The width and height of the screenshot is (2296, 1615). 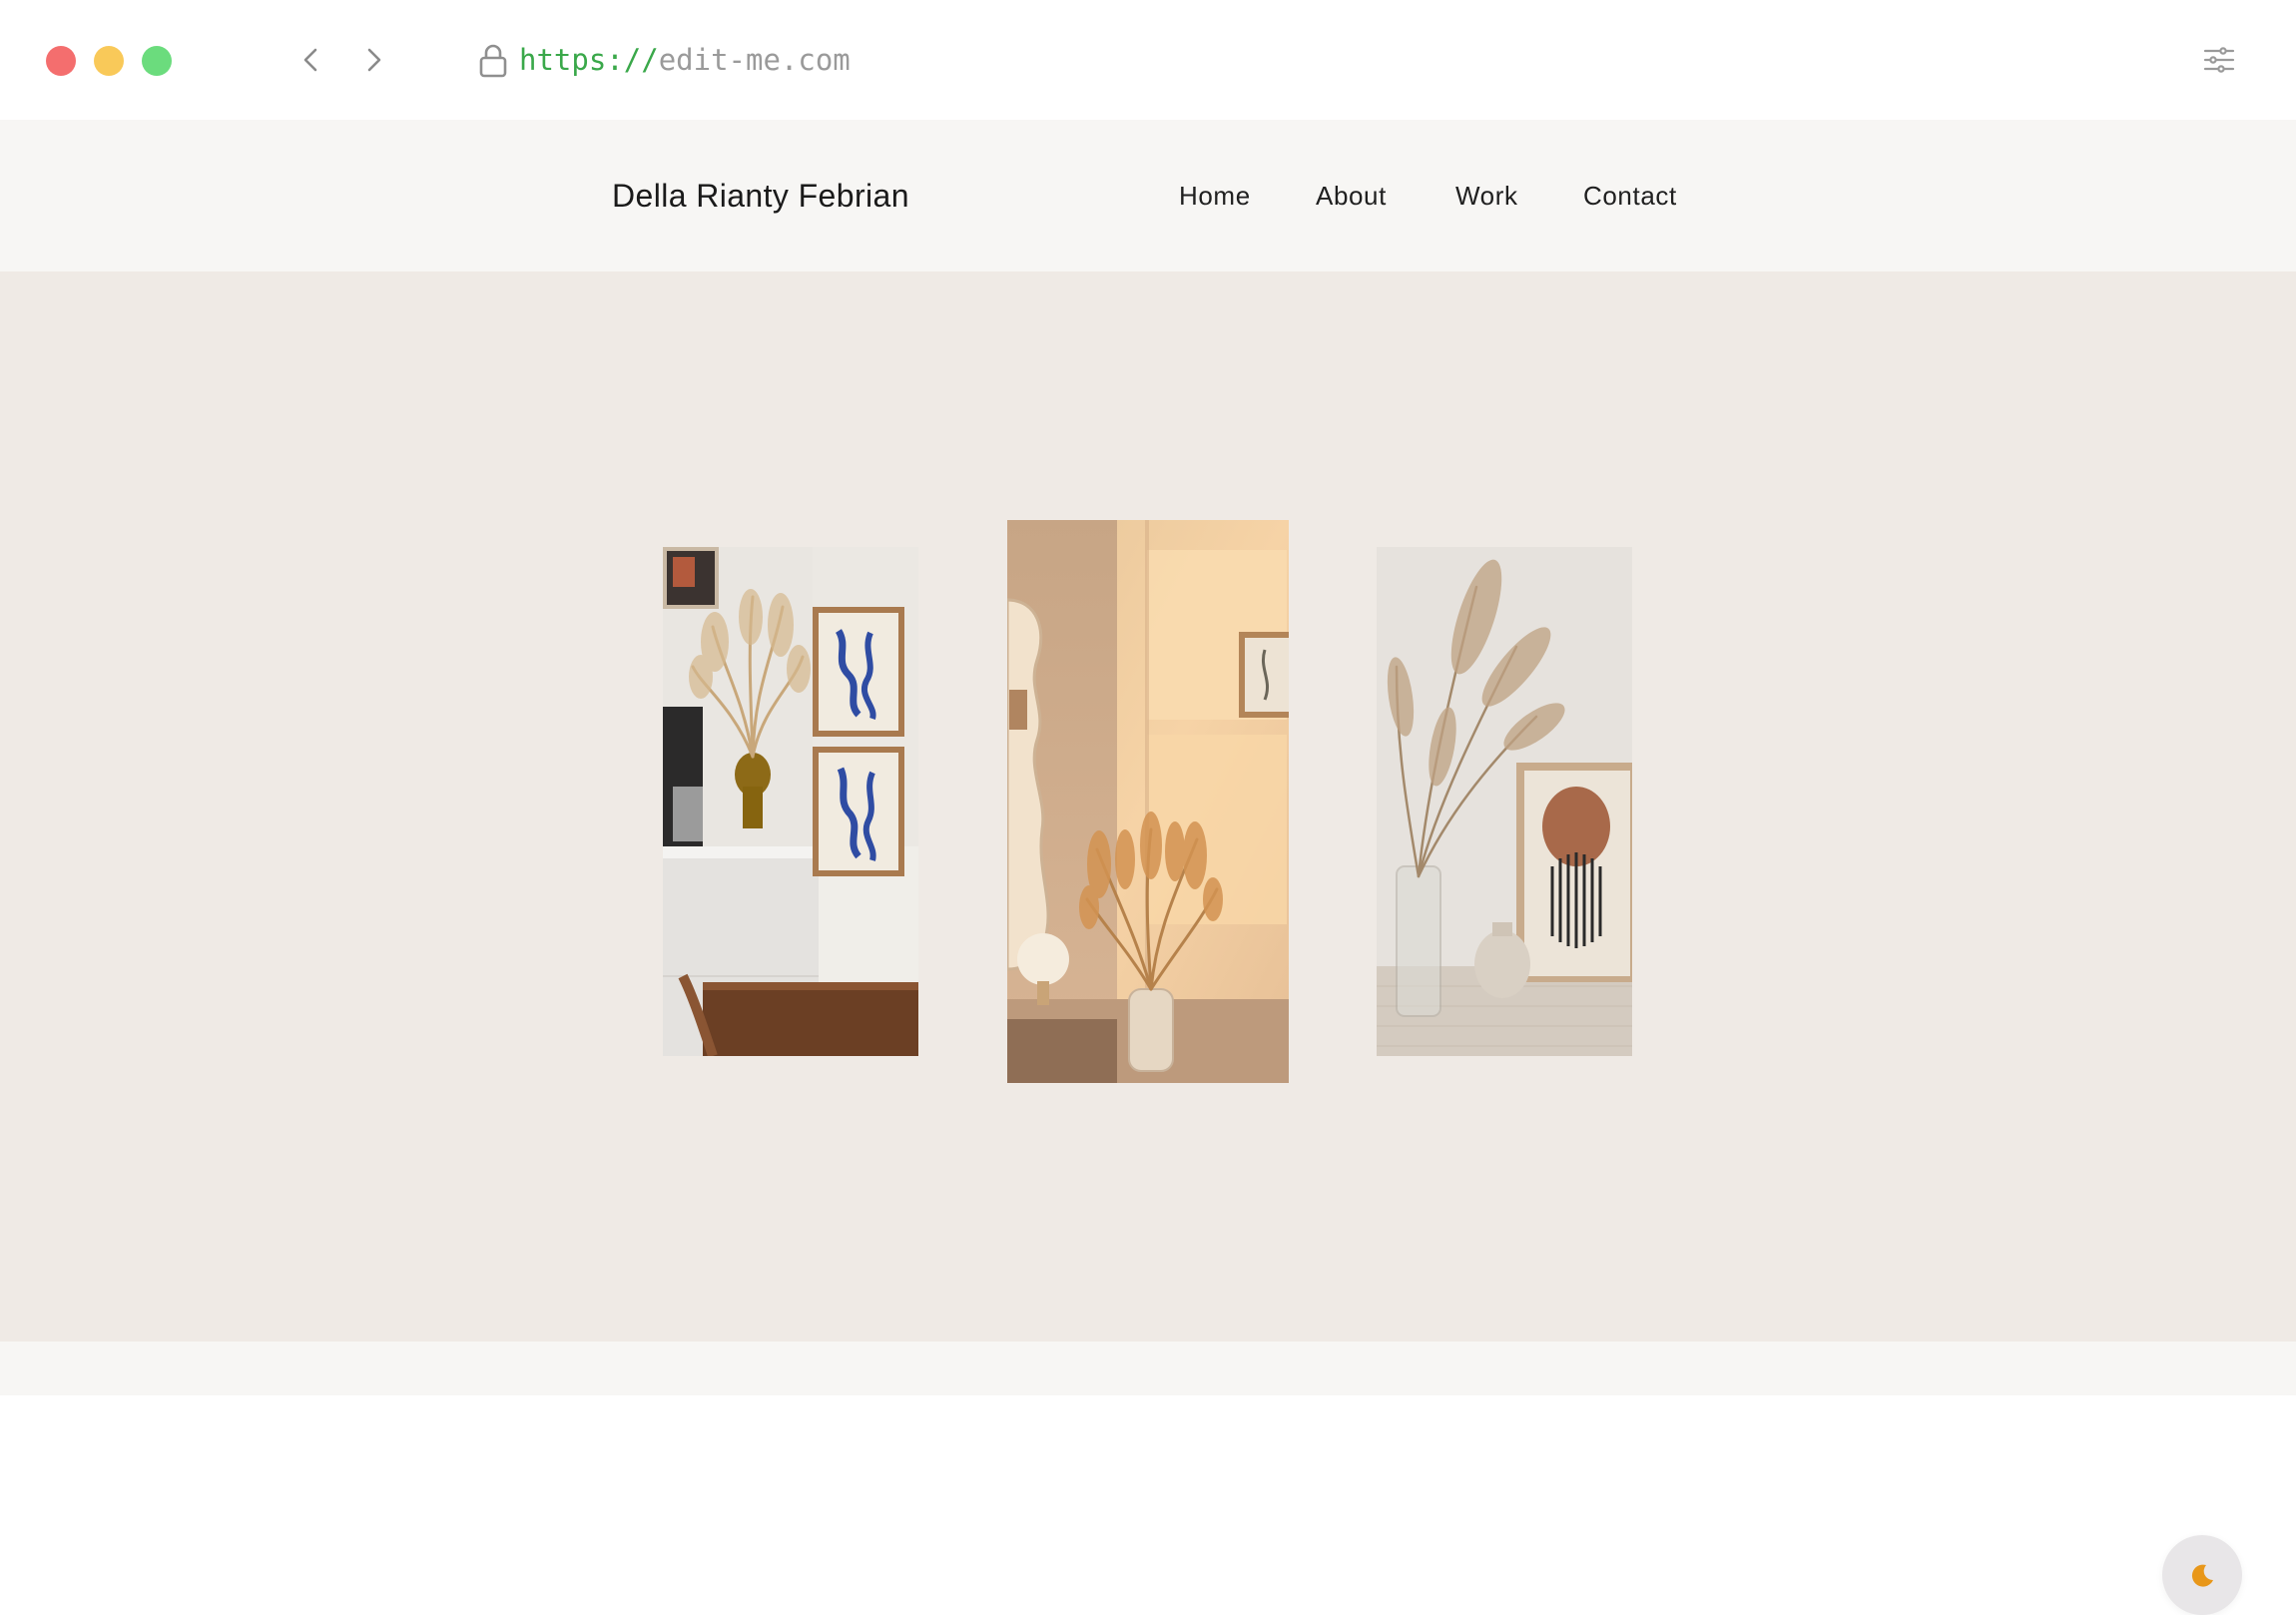 What do you see at coordinates (589, 60) in the screenshot?
I see `url-scheme: https://` at bounding box center [589, 60].